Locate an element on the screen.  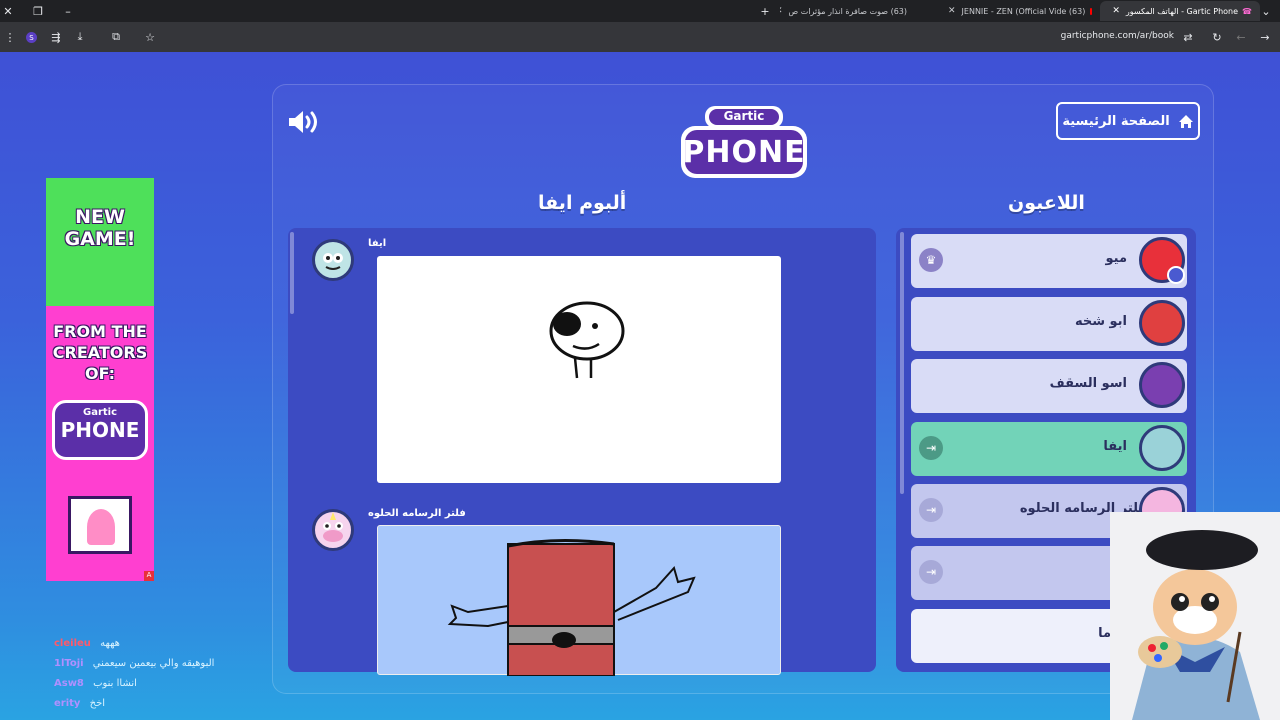
chat-user: Asw8 is located at coordinates (69, 683).